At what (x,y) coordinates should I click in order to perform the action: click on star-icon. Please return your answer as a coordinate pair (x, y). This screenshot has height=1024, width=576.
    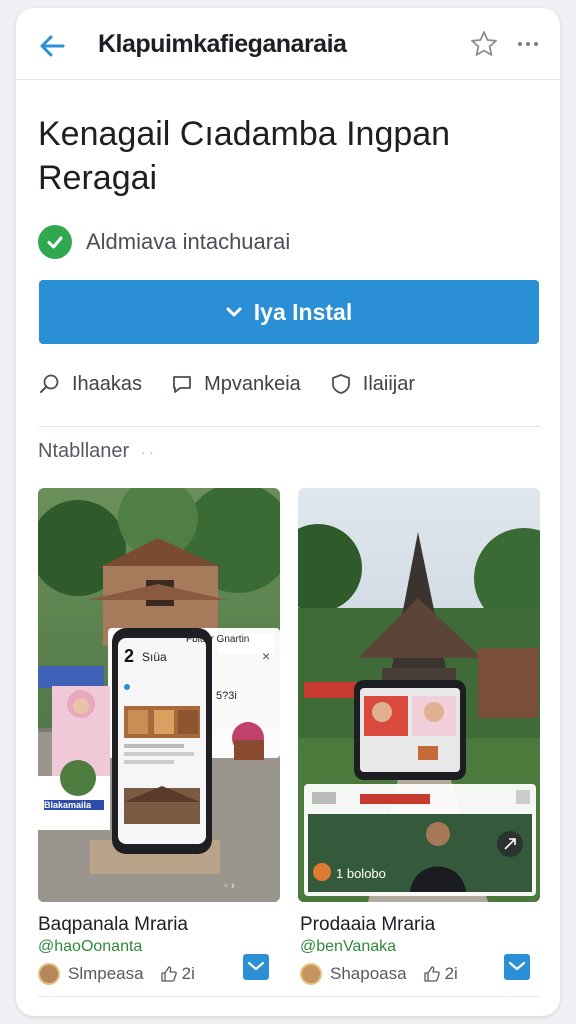
    Looking at the image, I should click on (484, 43).